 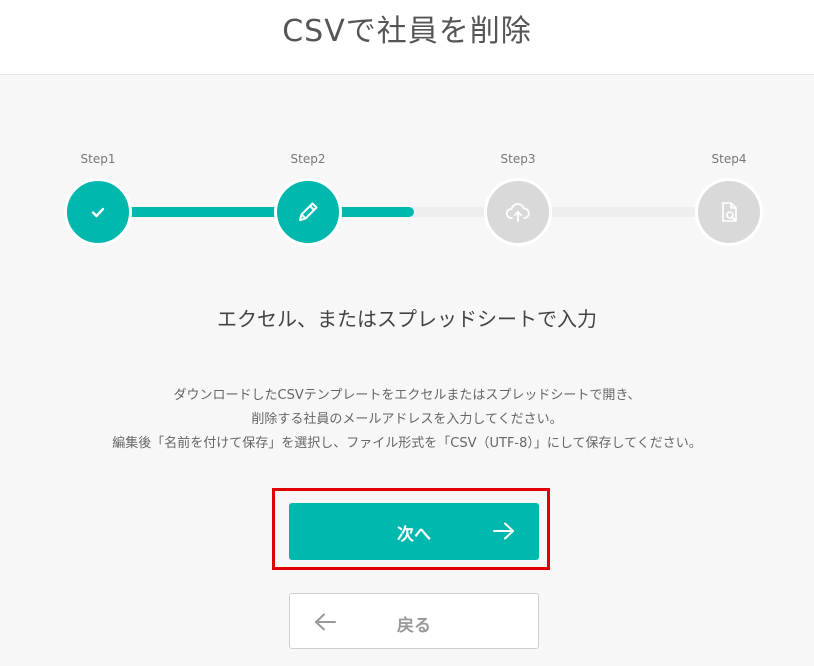 I want to click on step-3: Step3, so click(x=518, y=200).